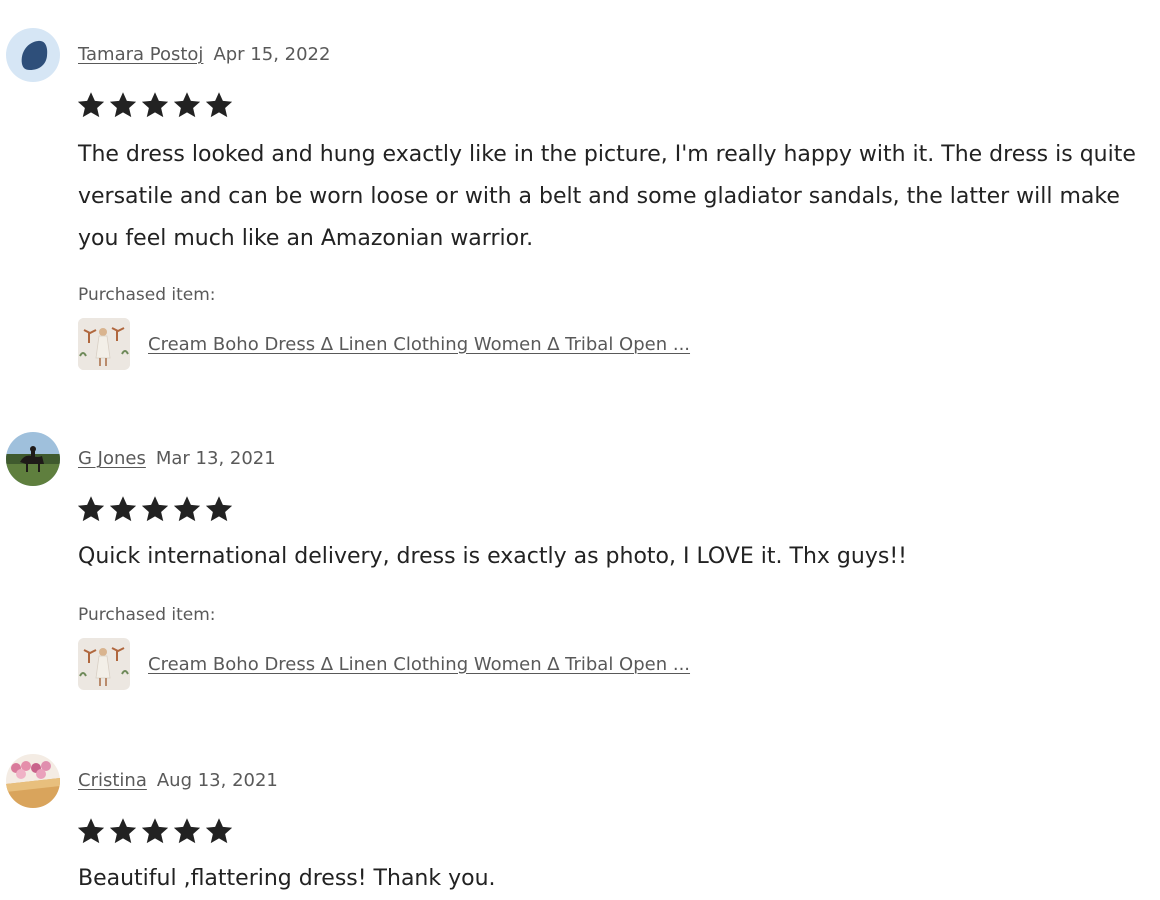  Describe the element at coordinates (112, 780) in the screenshot. I see `reviewer-name-link: Cristina` at that location.